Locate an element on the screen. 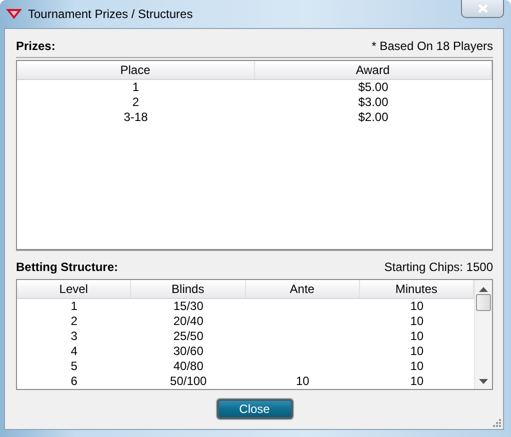 This screenshot has width=511, height=437. table-cell-text: $5.00 is located at coordinates (373, 87).